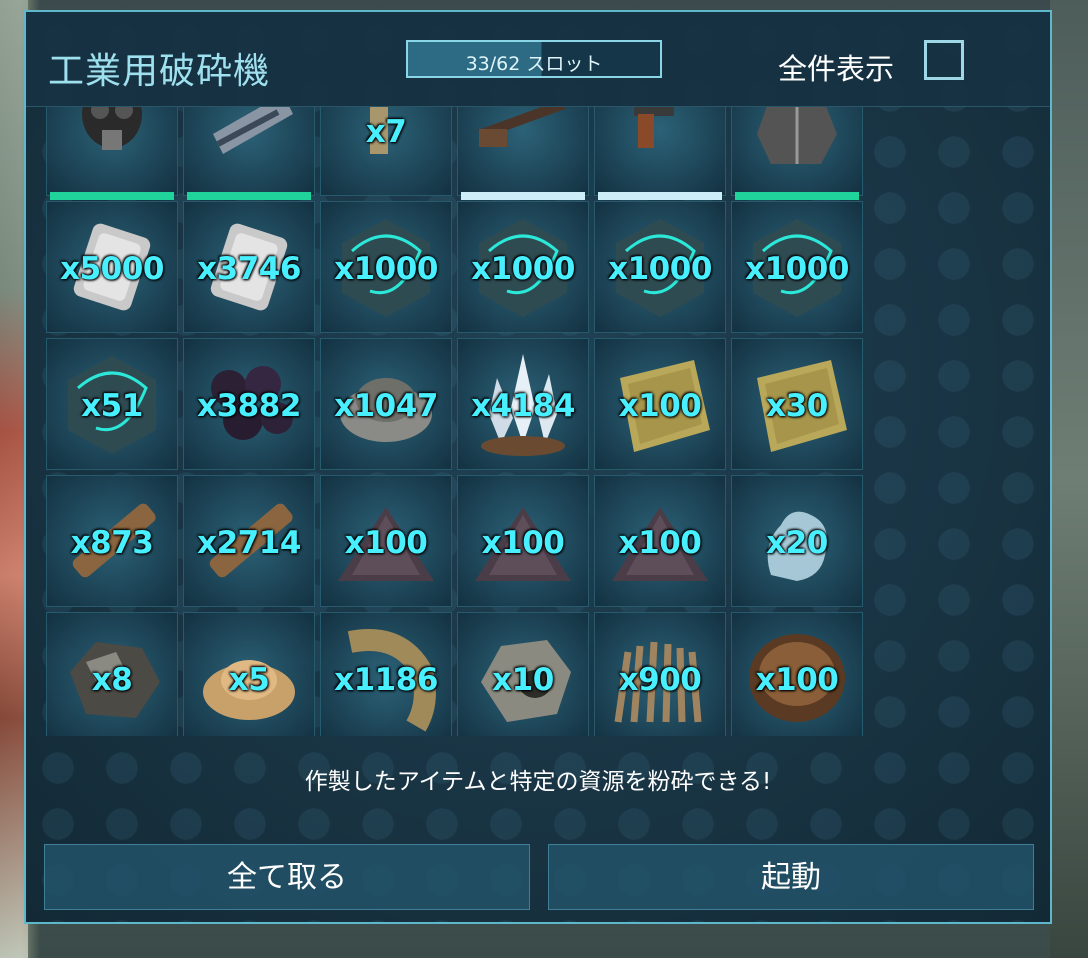 This screenshot has width=1088, height=958. I want to click on item-quantity: x3882, so click(249, 406).